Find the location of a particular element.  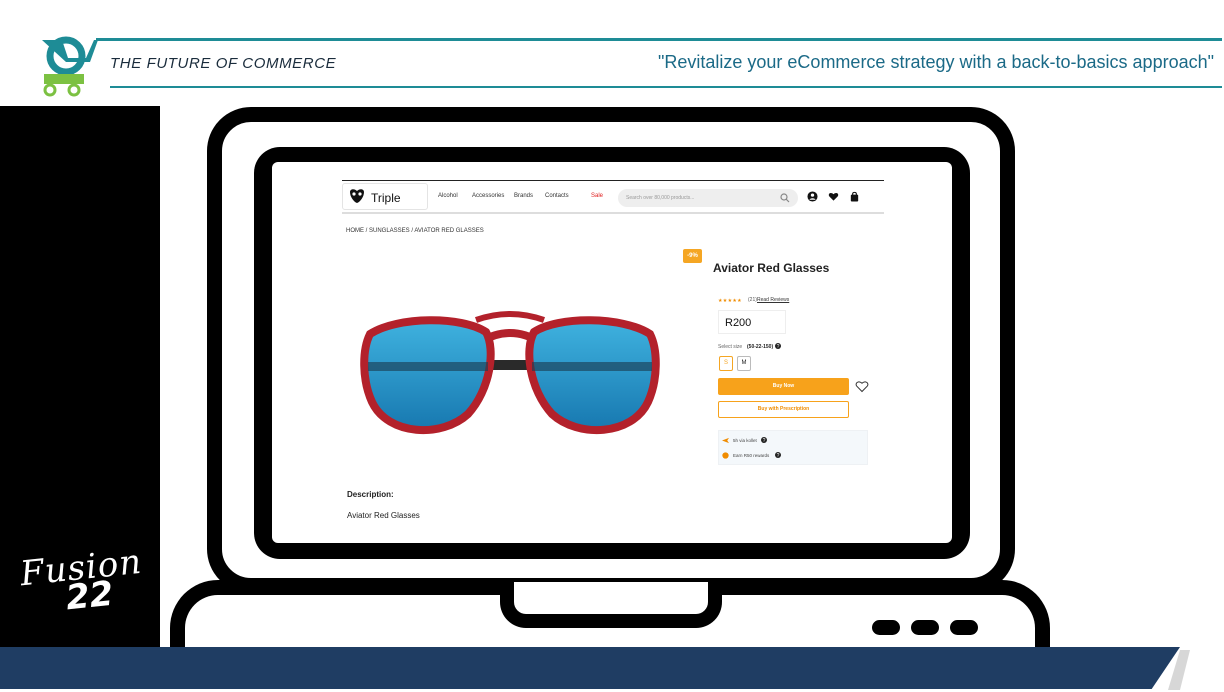

nav-link-alcohol: Alcohol is located at coordinates (448, 196).